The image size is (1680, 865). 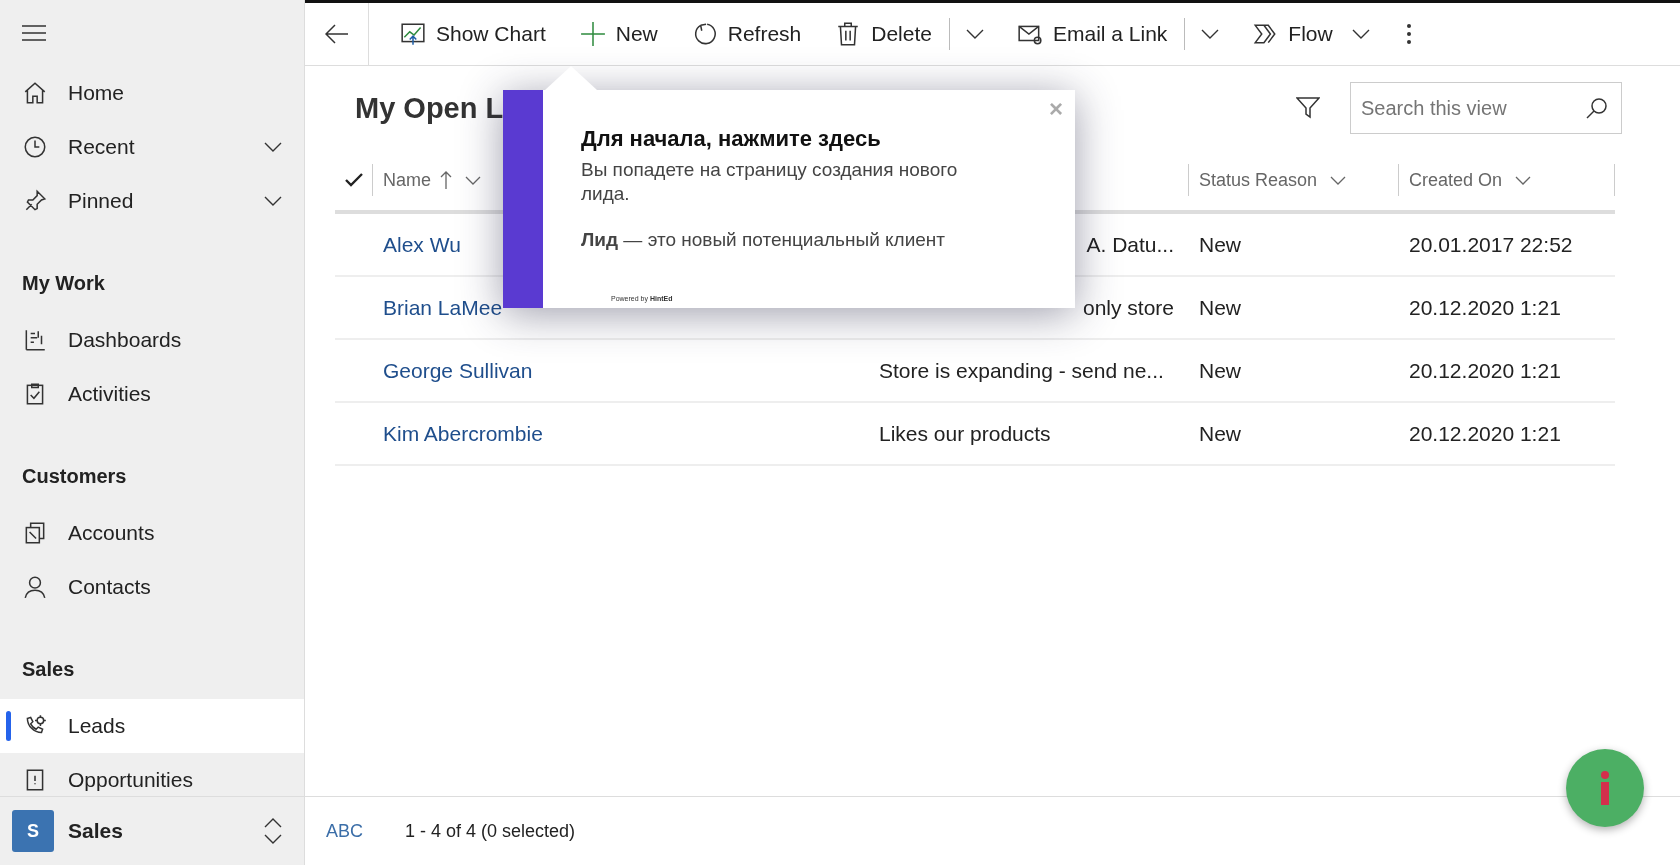 I want to click on jump-bar-link: ABC, so click(x=344, y=831).